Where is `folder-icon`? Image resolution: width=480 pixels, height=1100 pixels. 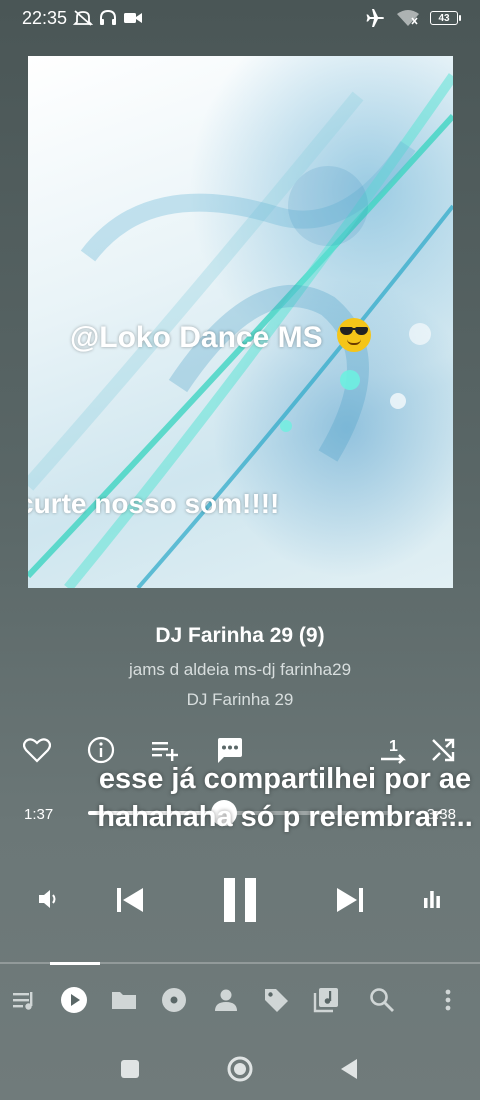
folder-icon is located at coordinates (124, 1000).